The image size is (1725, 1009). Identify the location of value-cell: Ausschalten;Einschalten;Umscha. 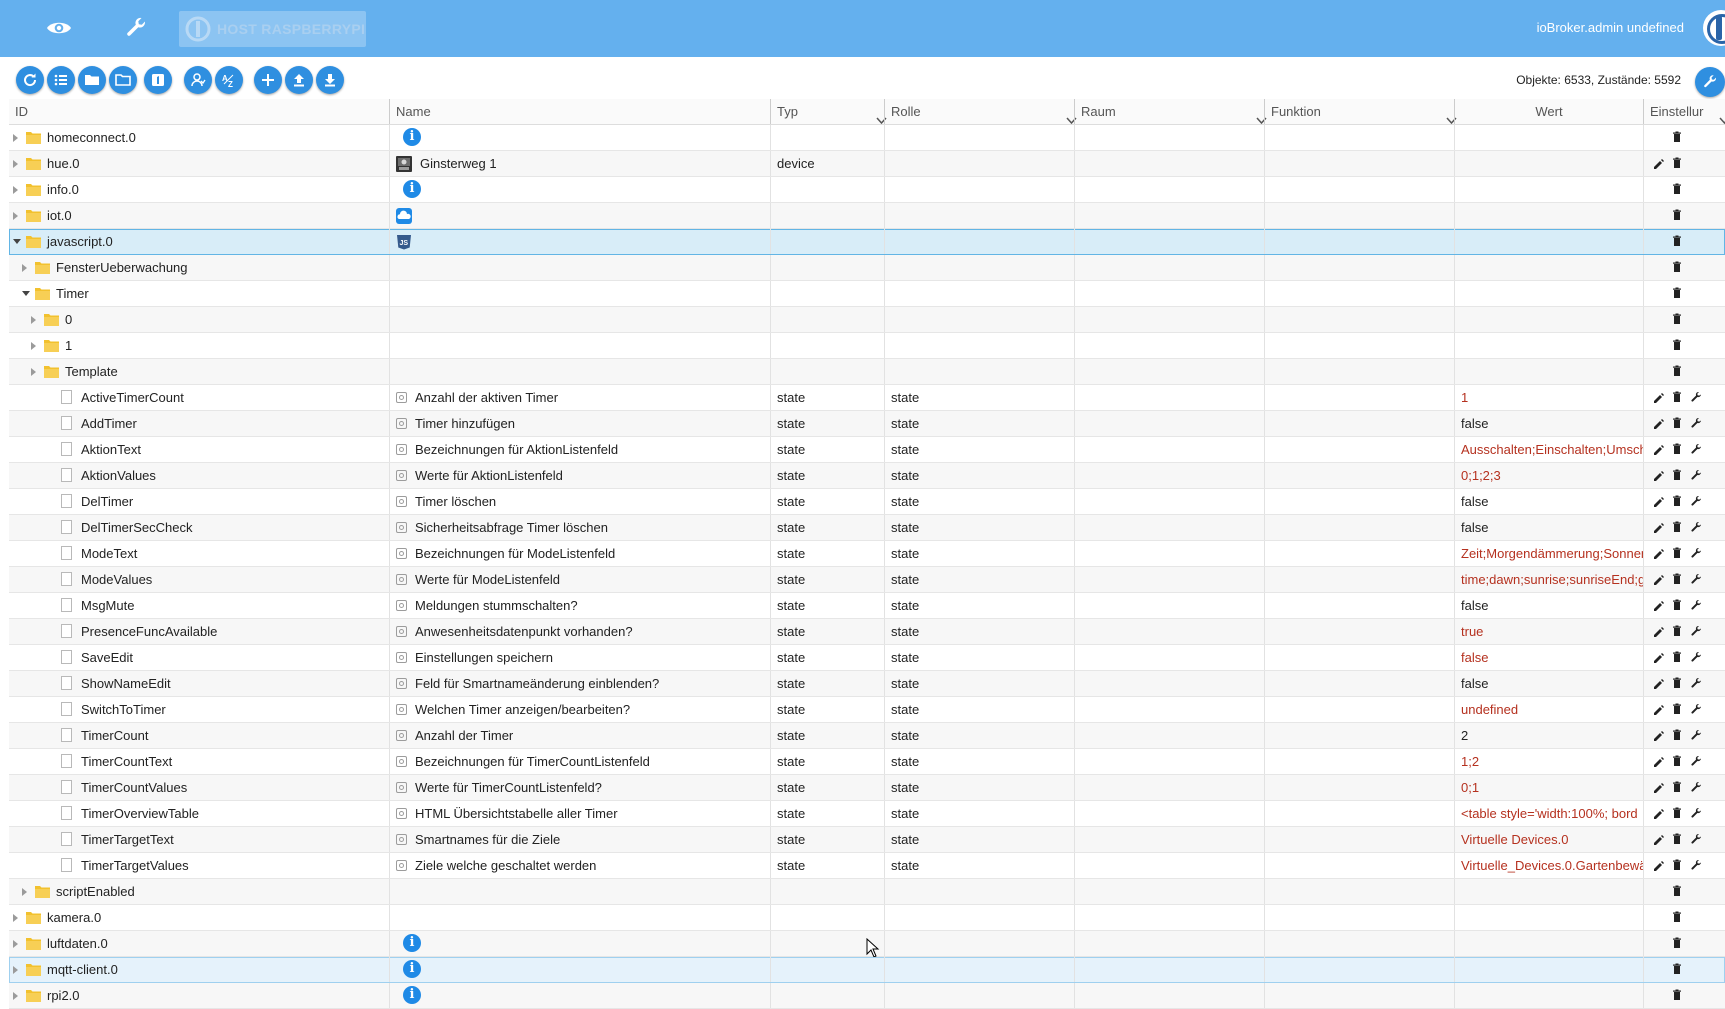
(1548, 449).